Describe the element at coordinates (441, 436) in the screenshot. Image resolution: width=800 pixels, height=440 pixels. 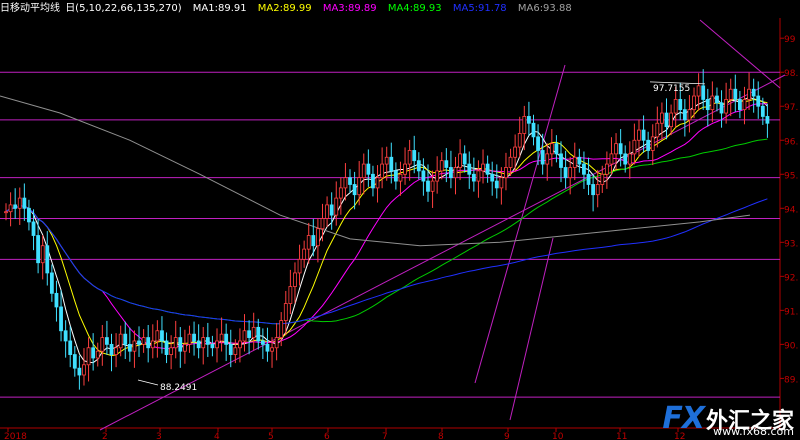
I see `x-tick-label: 8` at that location.